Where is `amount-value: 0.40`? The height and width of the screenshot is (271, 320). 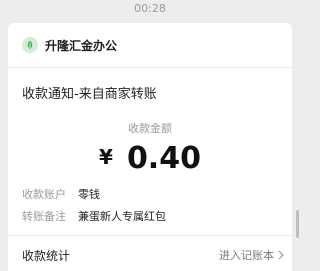
amount-value: 0.40 is located at coordinates (163, 158).